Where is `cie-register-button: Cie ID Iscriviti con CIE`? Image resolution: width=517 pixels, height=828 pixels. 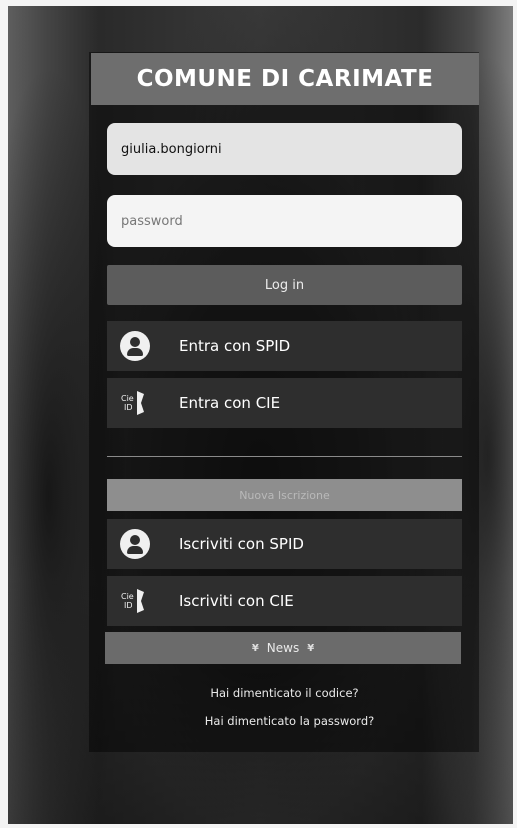
cie-register-button: Cie ID Iscriviti con CIE is located at coordinates (284, 601).